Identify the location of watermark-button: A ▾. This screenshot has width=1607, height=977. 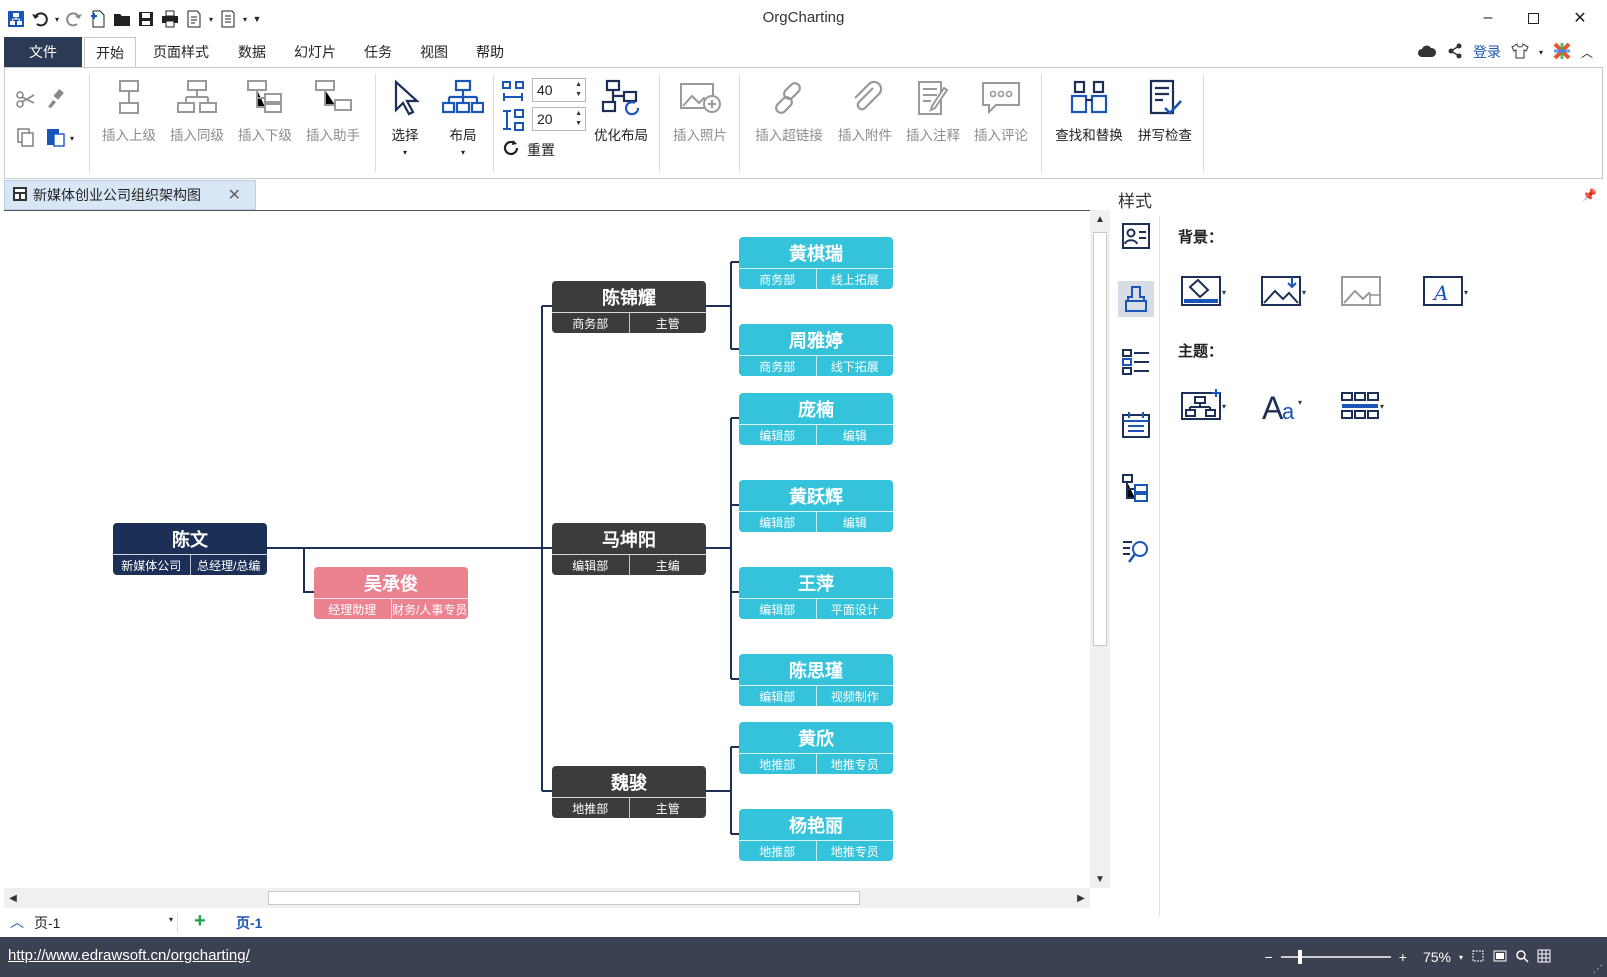
(1444, 292).